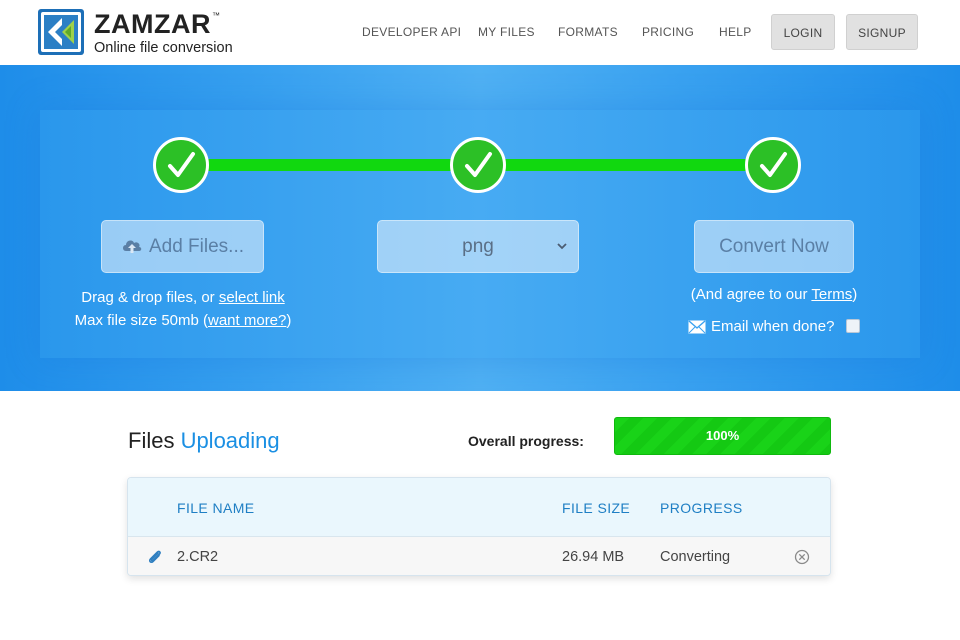 This screenshot has width=960, height=640. What do you see at coordinates (252, 297) in the screenshot?
I see `select-link: select link` at bounding box center [252, 297].